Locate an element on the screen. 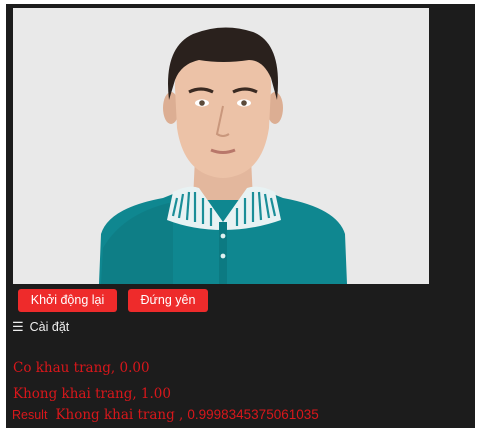 The width and height of the screenshot is (483, 432). restart-button: Khởi động lại is located at coordinates (67, 300).